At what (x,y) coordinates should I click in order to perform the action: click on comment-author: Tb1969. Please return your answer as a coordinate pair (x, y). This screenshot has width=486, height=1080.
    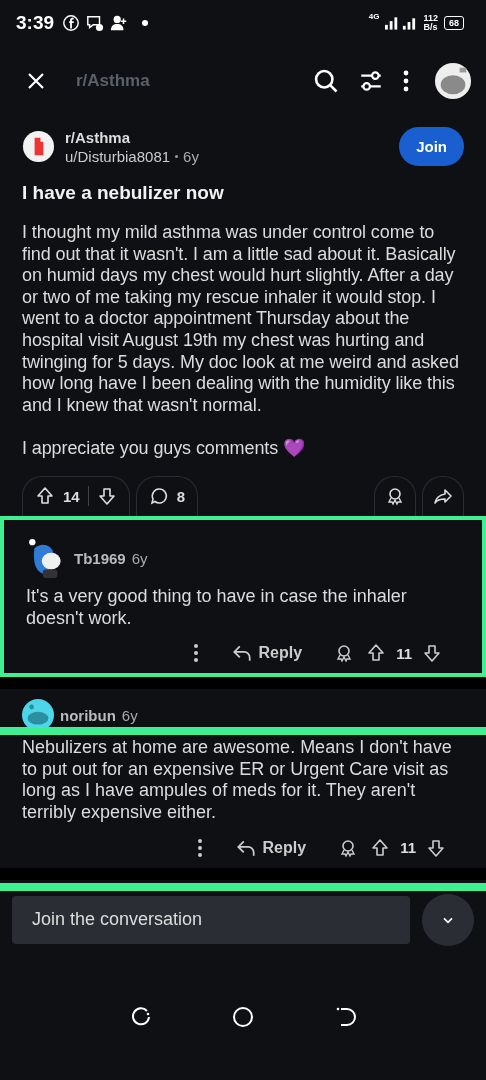
    Looking at the image, I should click on (100, 559).